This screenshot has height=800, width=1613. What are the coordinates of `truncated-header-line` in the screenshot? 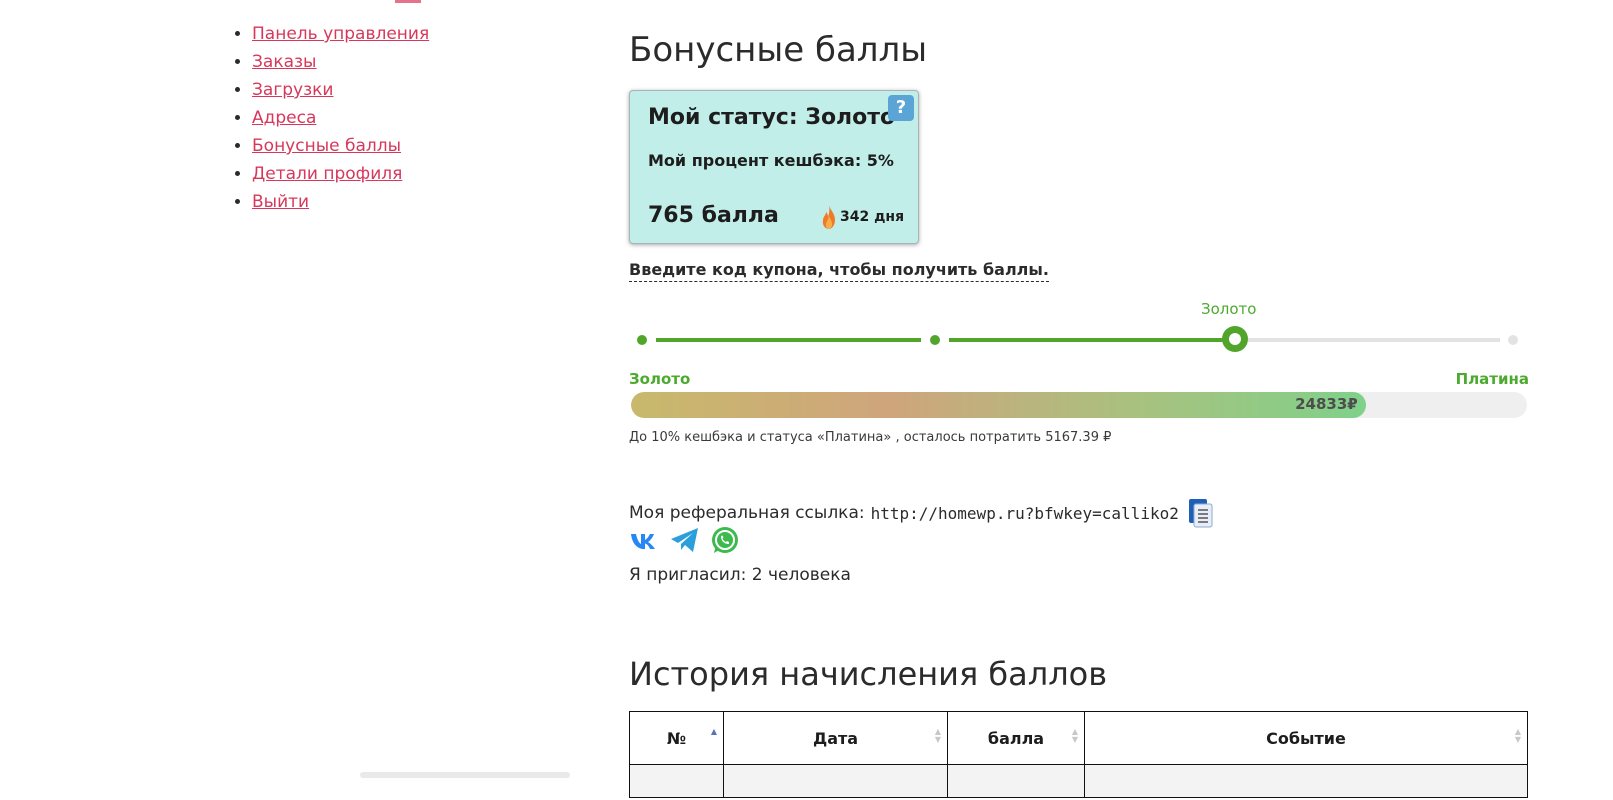 It's located at (408, 1).